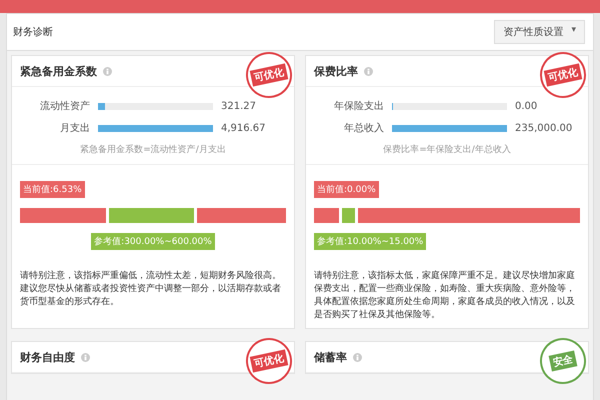 The height and width of the screenshot is (400, 600). What do you see at coordinates (526, 106) in the screenshot?
I see `metric-value: 0.00` at bounding box center [526, 106].